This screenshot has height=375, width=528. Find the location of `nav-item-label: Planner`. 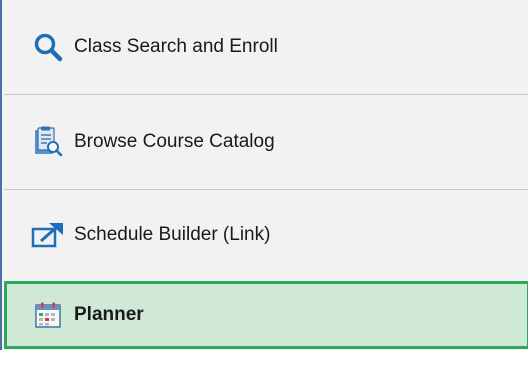

nav-item-label: Planner is located at coordinates (109, 314).